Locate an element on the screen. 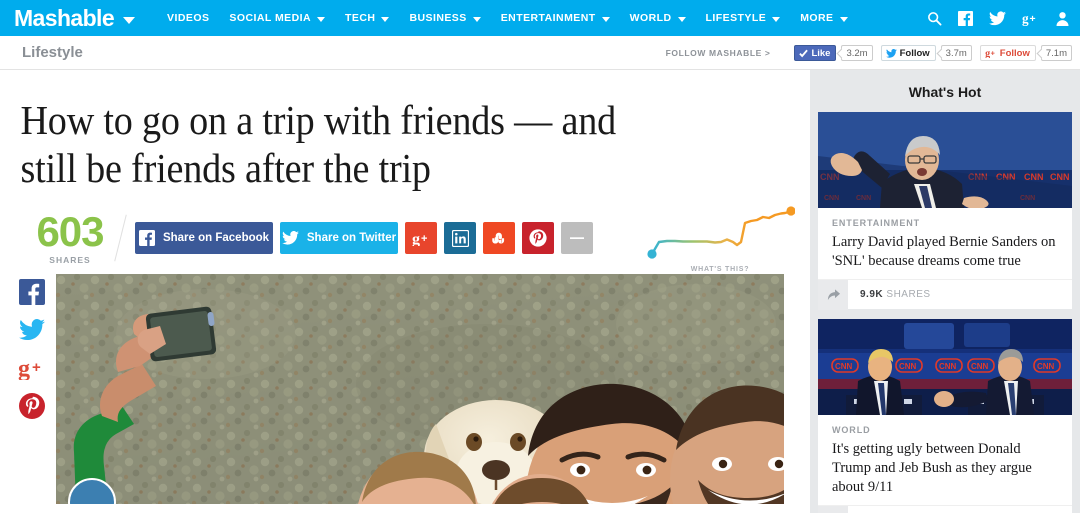 The image size is (1080, 513). whats-hot-title: What's Hot is located at coordinates (945, 92).